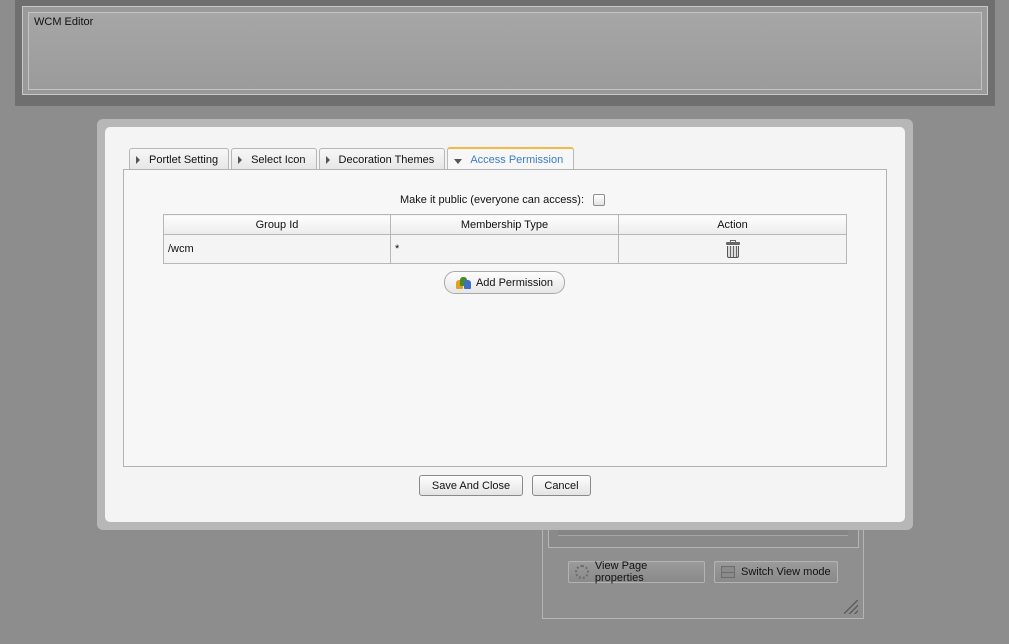 The width and height of the screenshot is (1009, 644). I want to click on column-header-membership-type: Membership Type, so click(504, 224).